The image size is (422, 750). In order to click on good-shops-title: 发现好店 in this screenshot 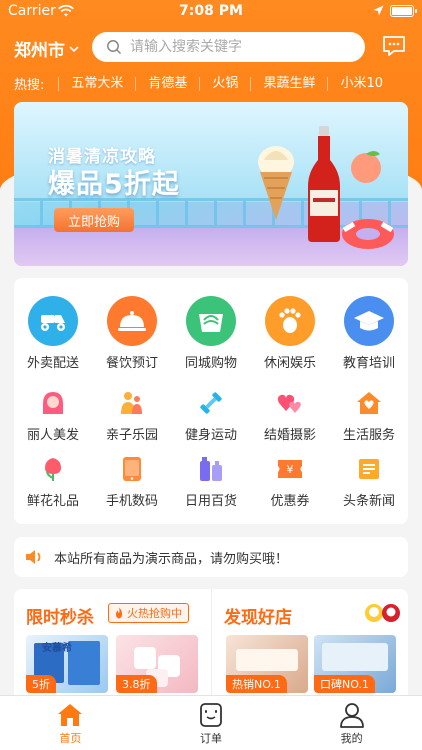, I will do `click(258, 618)`.